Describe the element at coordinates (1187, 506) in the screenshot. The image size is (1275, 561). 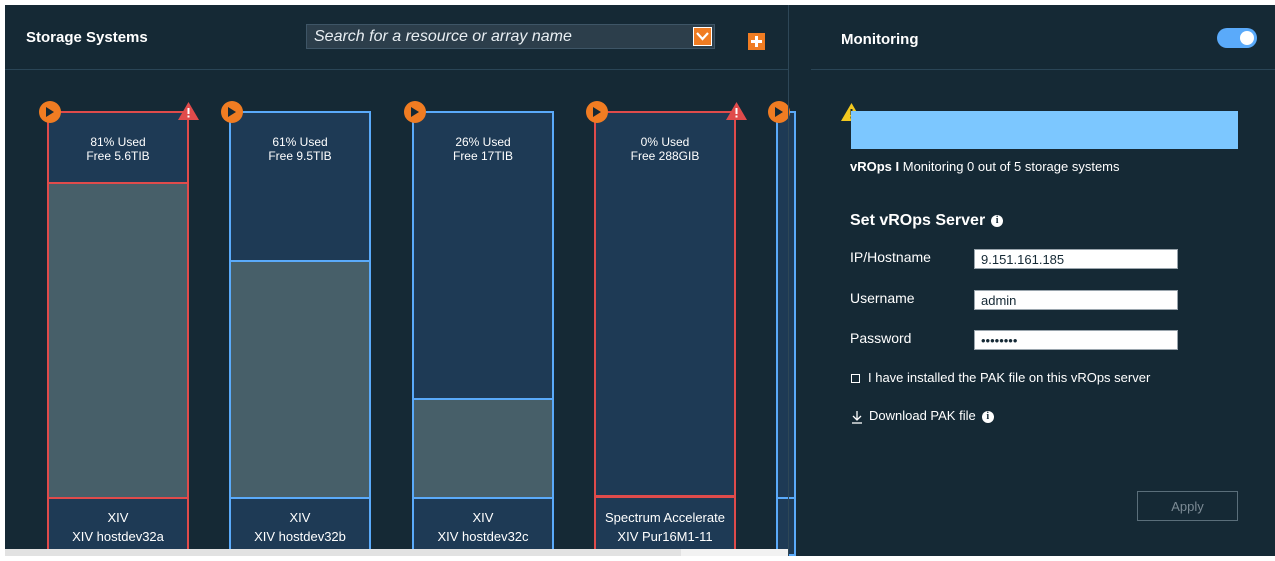
I see `apply-button: Apply` at that location.